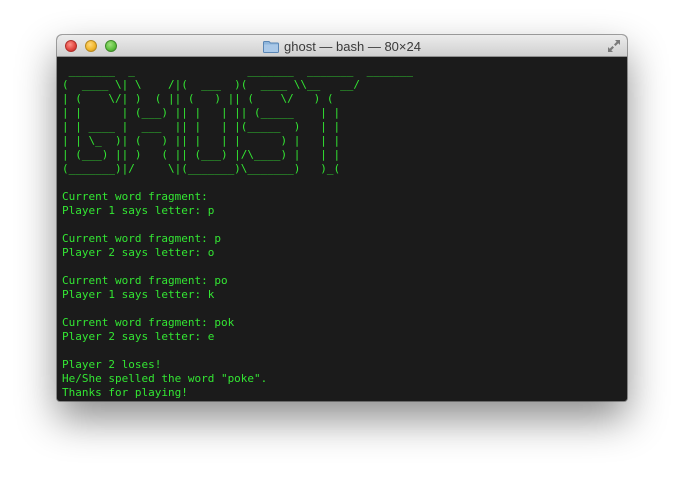  What do you see at coordinates (211, 140) in the screenshot?
I see `ascii-art-line: | | \_ )| ( ) || | | | ) | | |` at bounding box center [211, 140].